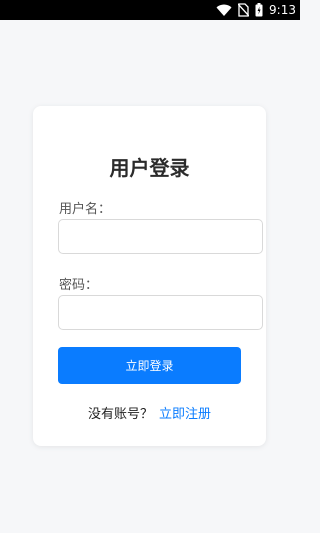  What do you see at coordinates (149, 168) in the screenshot?
I see `page-title: 用户登录` at bounding box center [149, 168].